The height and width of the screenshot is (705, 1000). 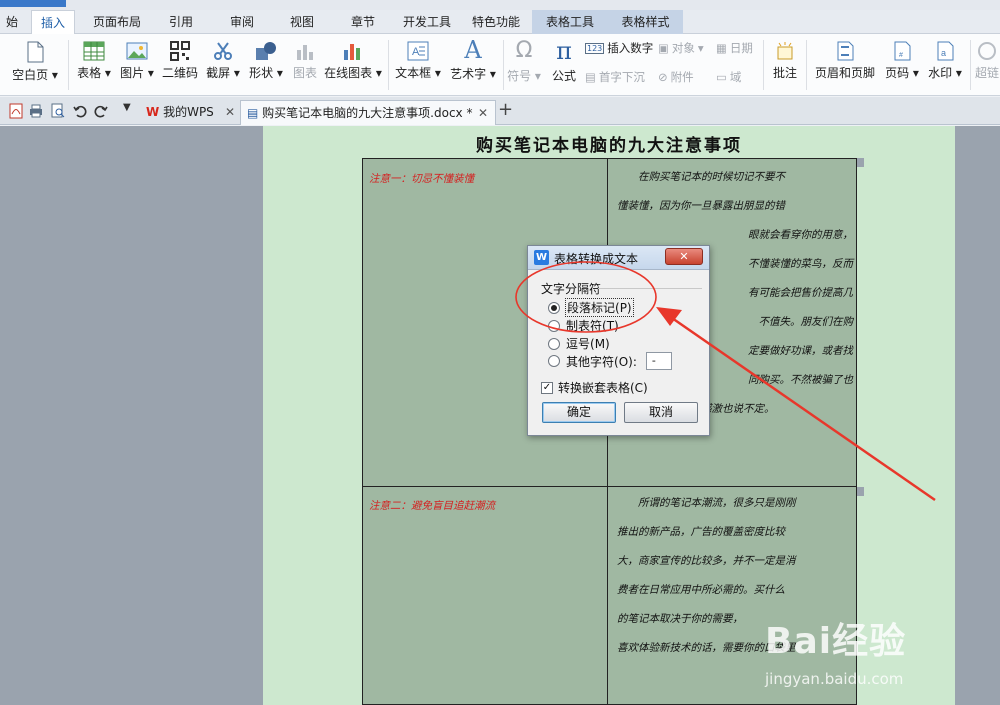 I want to click on pi-icon: π, so click(x=564, y=51).